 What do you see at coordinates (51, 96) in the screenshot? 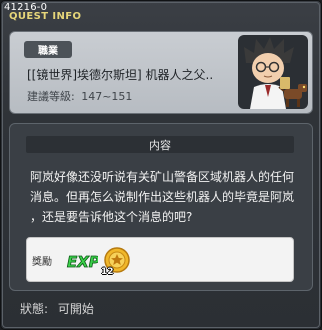
I see `level-label: 建議等級:` at bounding box center [51, 96].